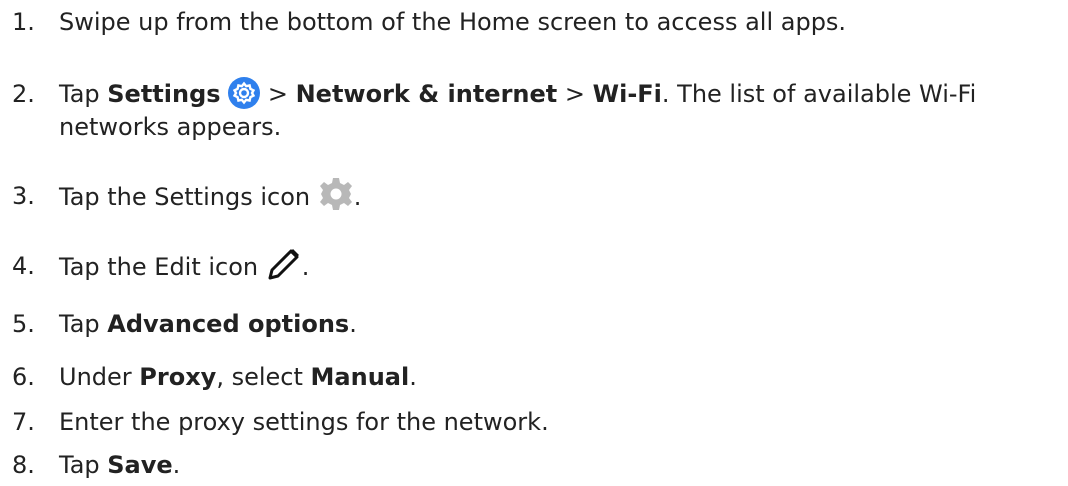 This screenshot has height=486, width=1068. What do you see at coordinates (23, 465) in the screenshot?
I see `step-number: 8.` at bounding box center [23, 465].